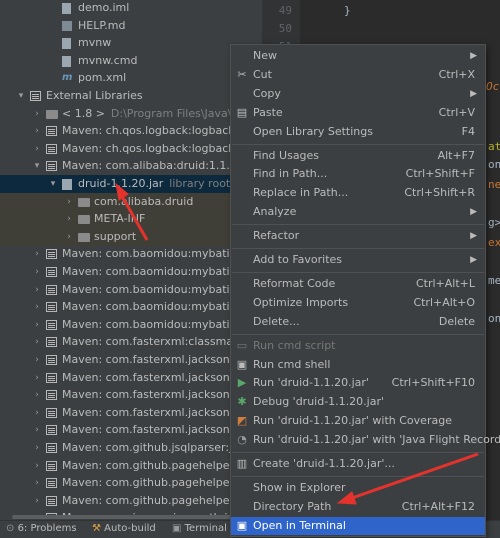  What do you see at coordinates (131, 201) in the screenshot?
I see `tree-row: › com.alibaba.druid` at bounding box center [131, 201].